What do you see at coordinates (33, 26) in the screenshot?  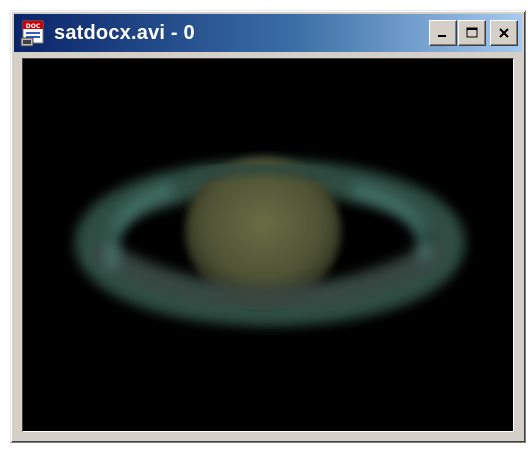 I see `svg-text: DOC` at bounding box center [33, 26].